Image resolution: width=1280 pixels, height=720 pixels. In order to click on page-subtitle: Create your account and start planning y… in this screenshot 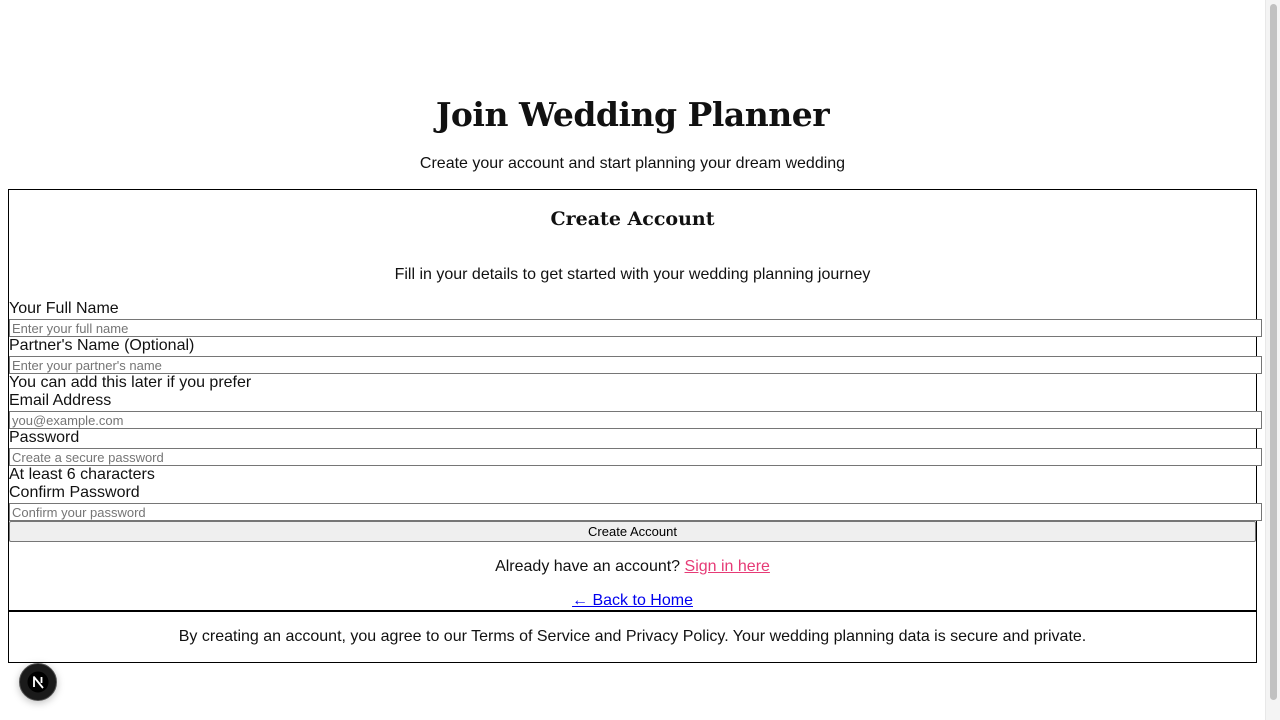, I will do `click(632, 163)`.